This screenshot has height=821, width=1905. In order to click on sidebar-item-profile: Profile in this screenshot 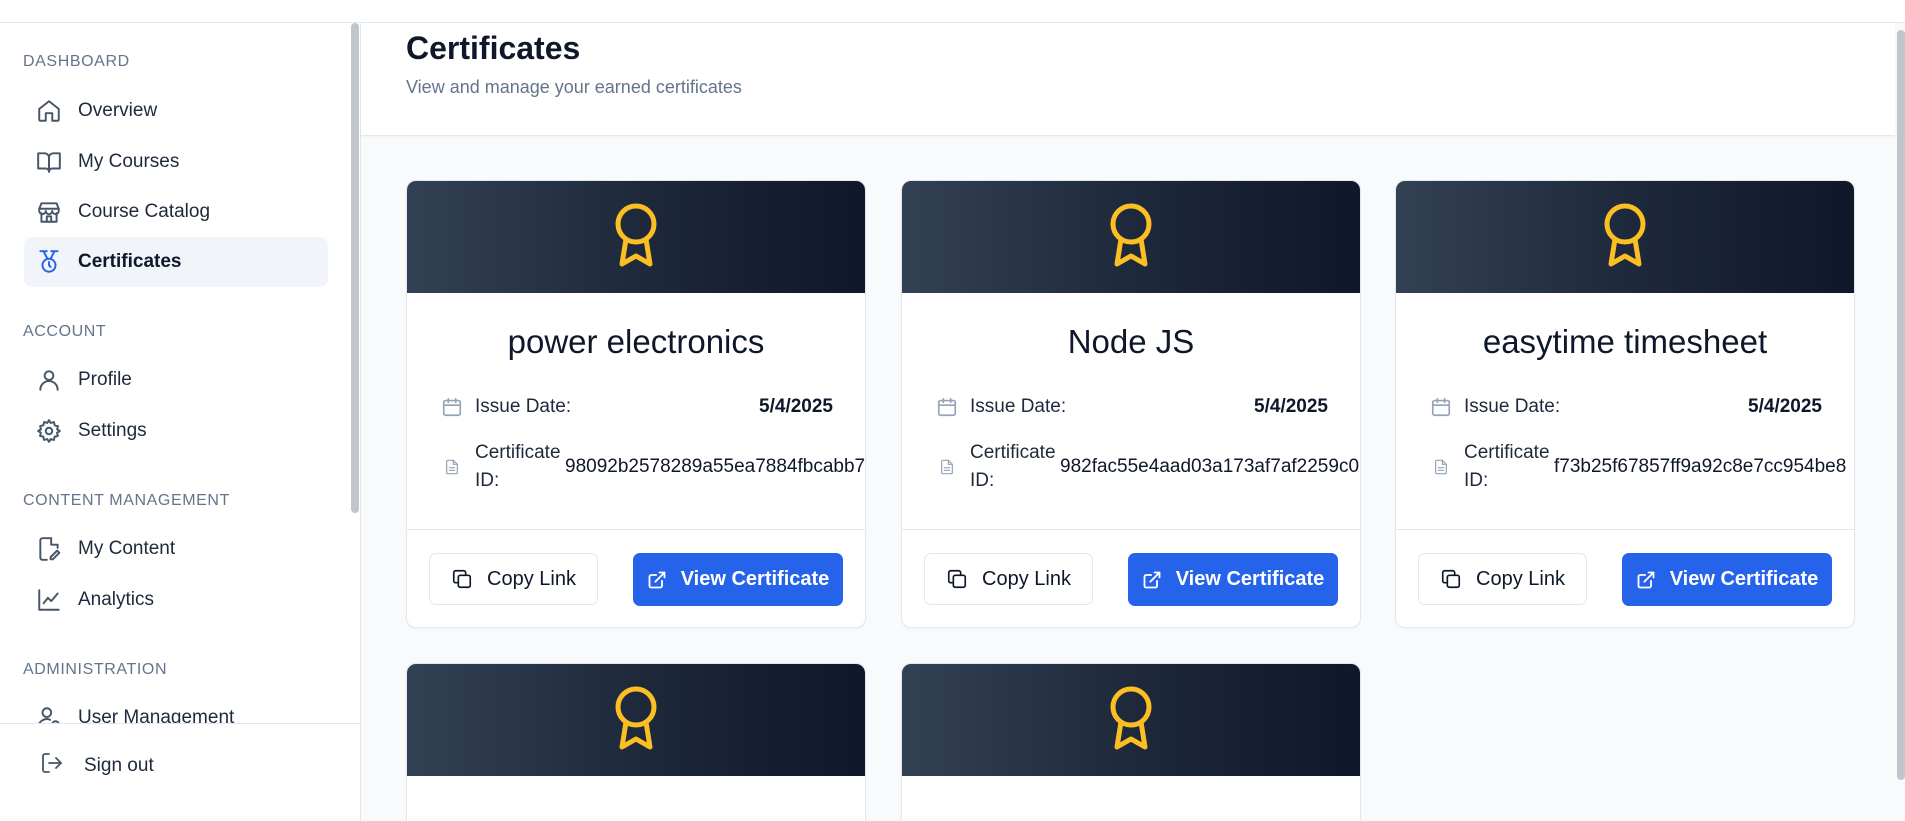, I will do `click(176, 380)`.